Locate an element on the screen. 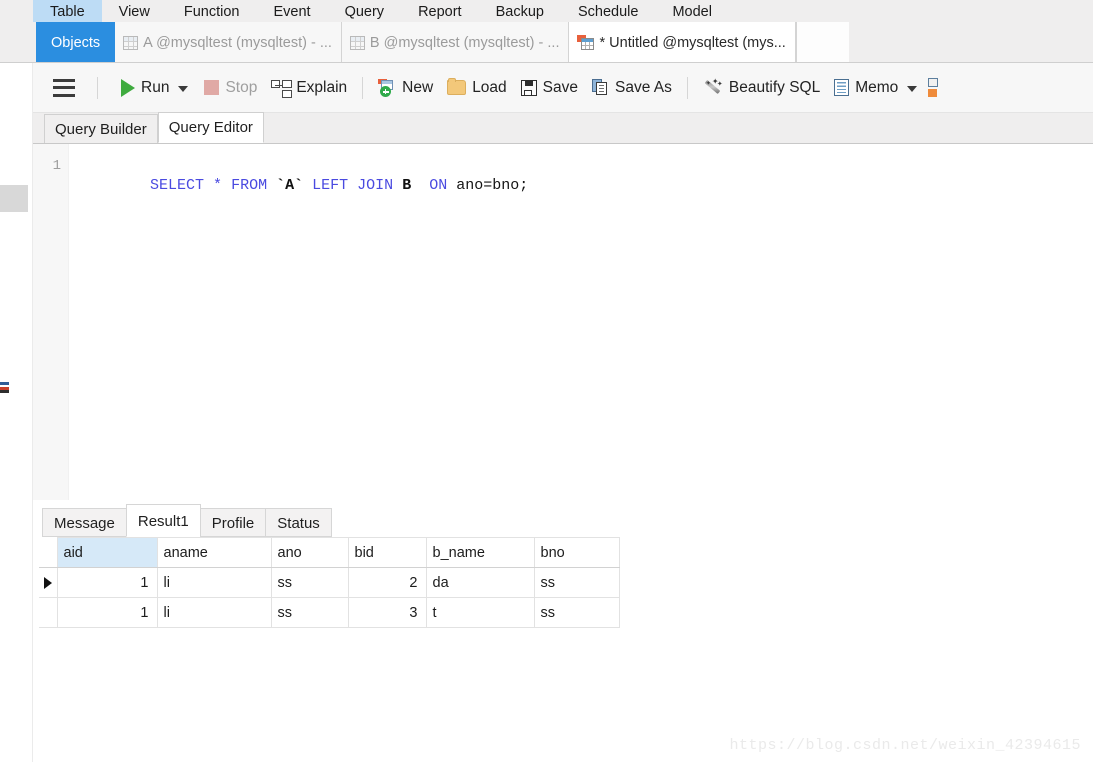 This screenshot has width=1093, height=762. tab-objects: Objects is located at coordinates (76, 42).